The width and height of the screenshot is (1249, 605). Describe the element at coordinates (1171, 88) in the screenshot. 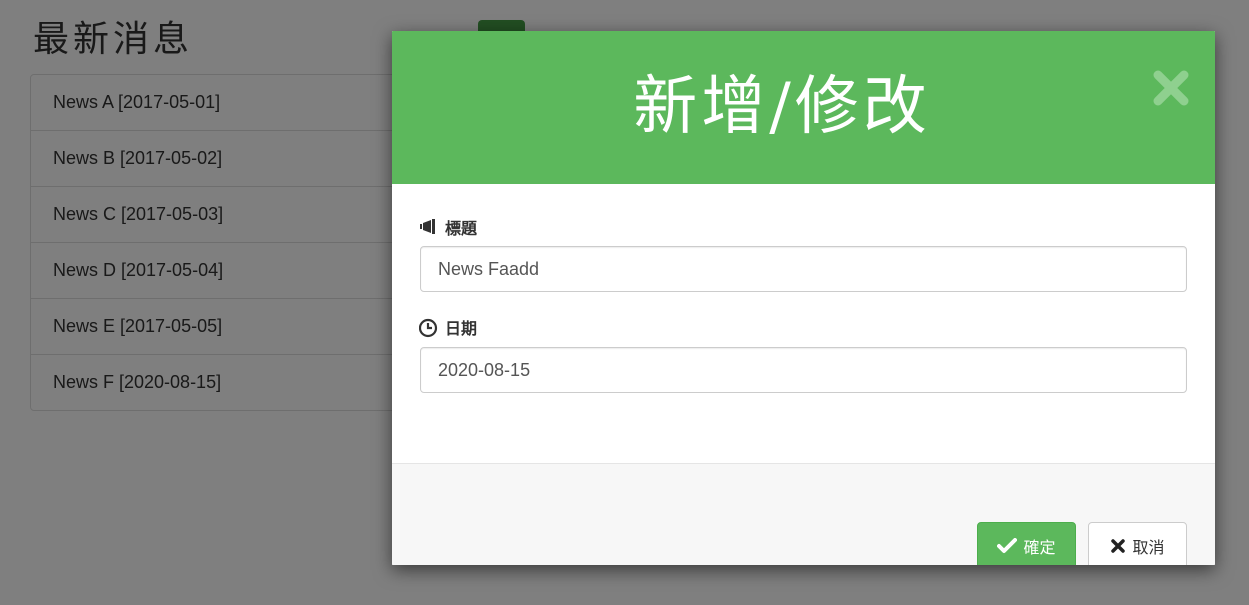

I see `close-icon` at that location.